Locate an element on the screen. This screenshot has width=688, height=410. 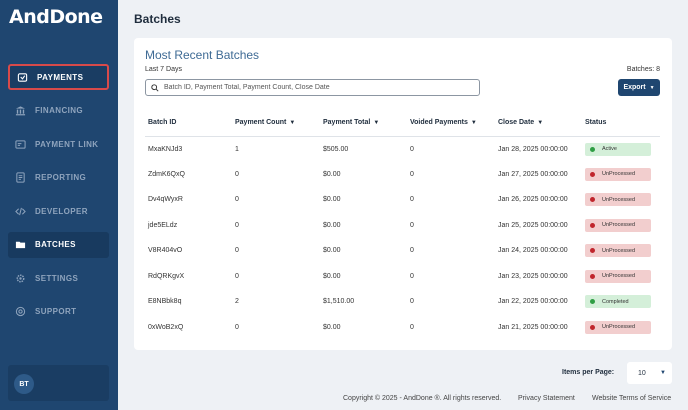
sidebar-item-developer: DEVELOPER is located at coordinates (58, 211).